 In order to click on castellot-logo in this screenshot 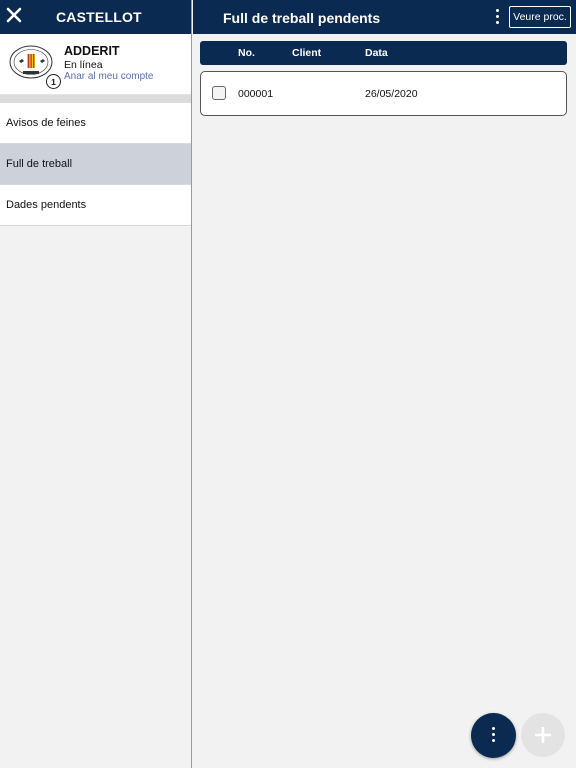, I will do `click(31, 62)`.